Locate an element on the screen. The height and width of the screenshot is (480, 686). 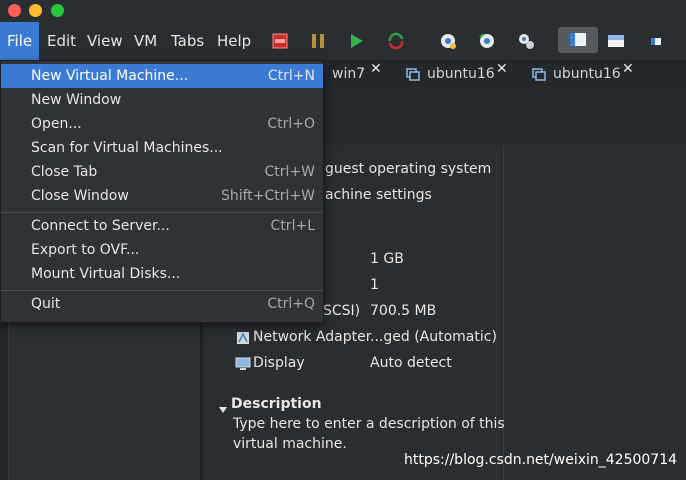
menu-item-close-window: Close Window Shift+Ctrl+W is located at coordinates (162, 196).